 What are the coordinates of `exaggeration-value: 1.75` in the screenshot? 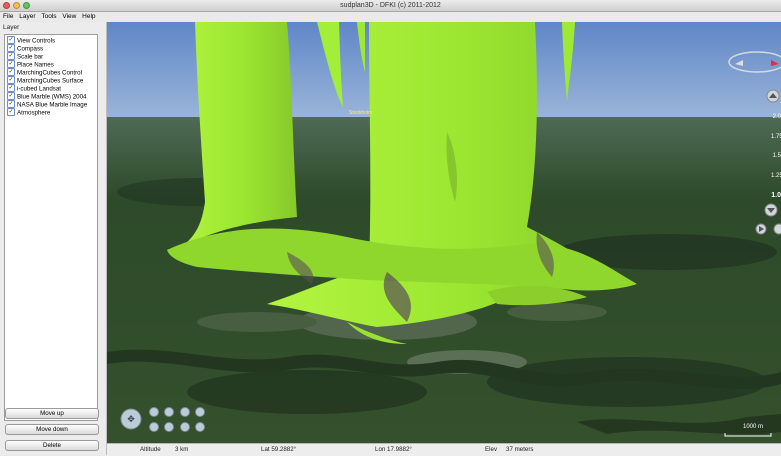 It's located at (776, 136).